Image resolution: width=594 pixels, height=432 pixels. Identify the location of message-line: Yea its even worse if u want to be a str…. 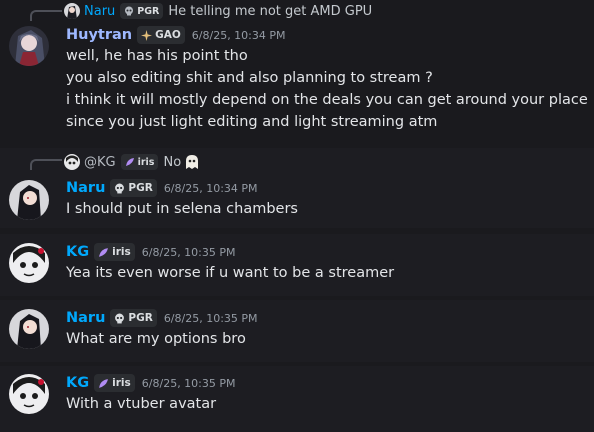
(230, 273).